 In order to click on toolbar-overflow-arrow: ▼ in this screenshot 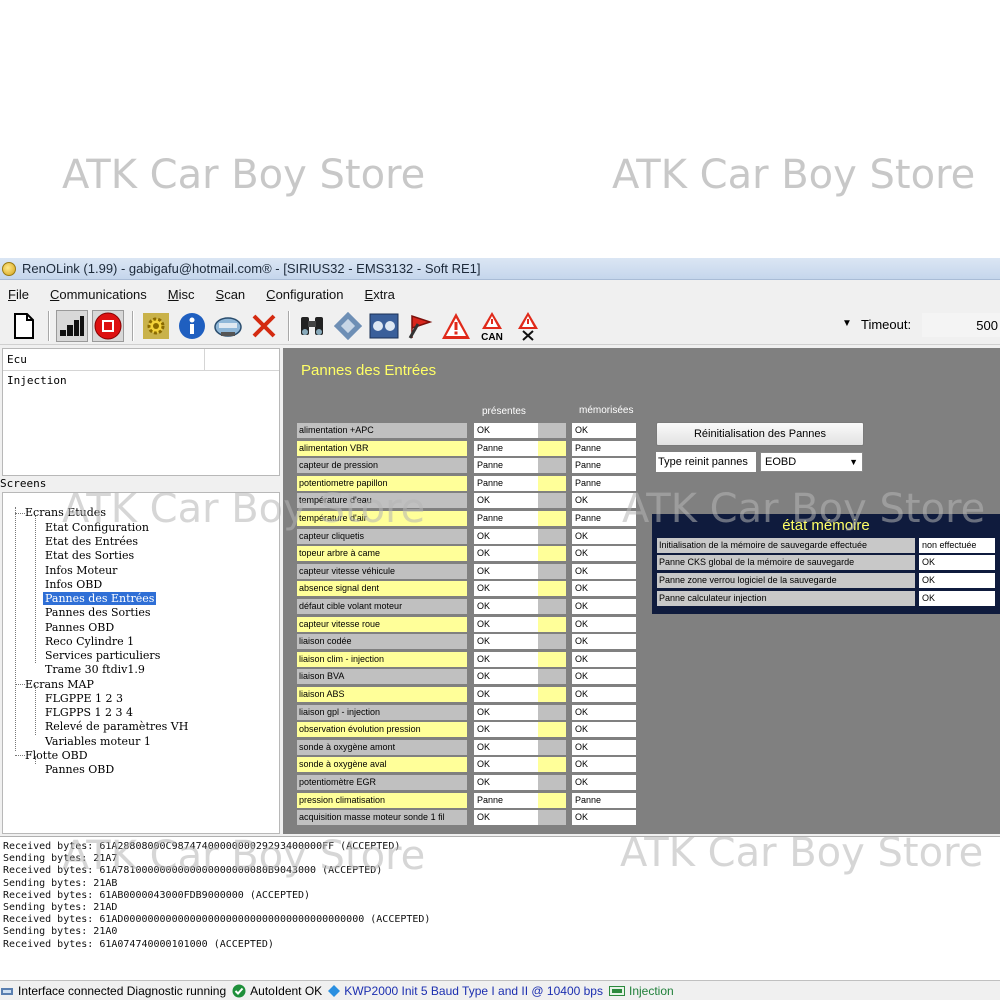, I will do `click(847, 323)`.